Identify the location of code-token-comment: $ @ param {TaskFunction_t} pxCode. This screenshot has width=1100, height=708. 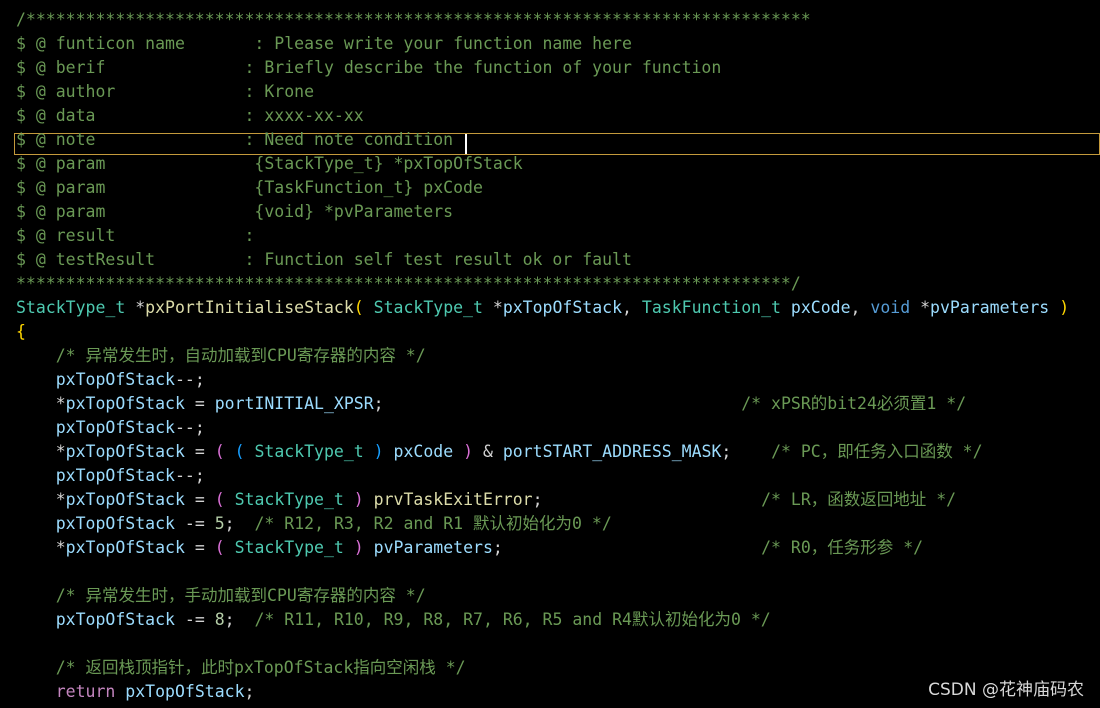
(249, 187).